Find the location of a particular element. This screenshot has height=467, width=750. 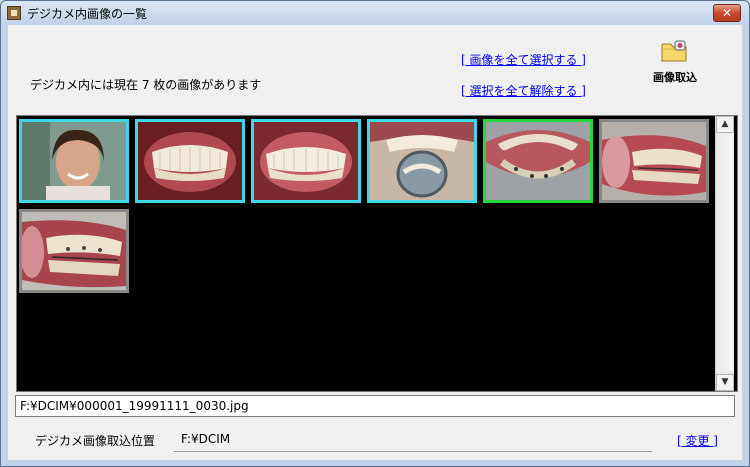

scroll-up-button: ▲ is located at coordinates (725, 124).